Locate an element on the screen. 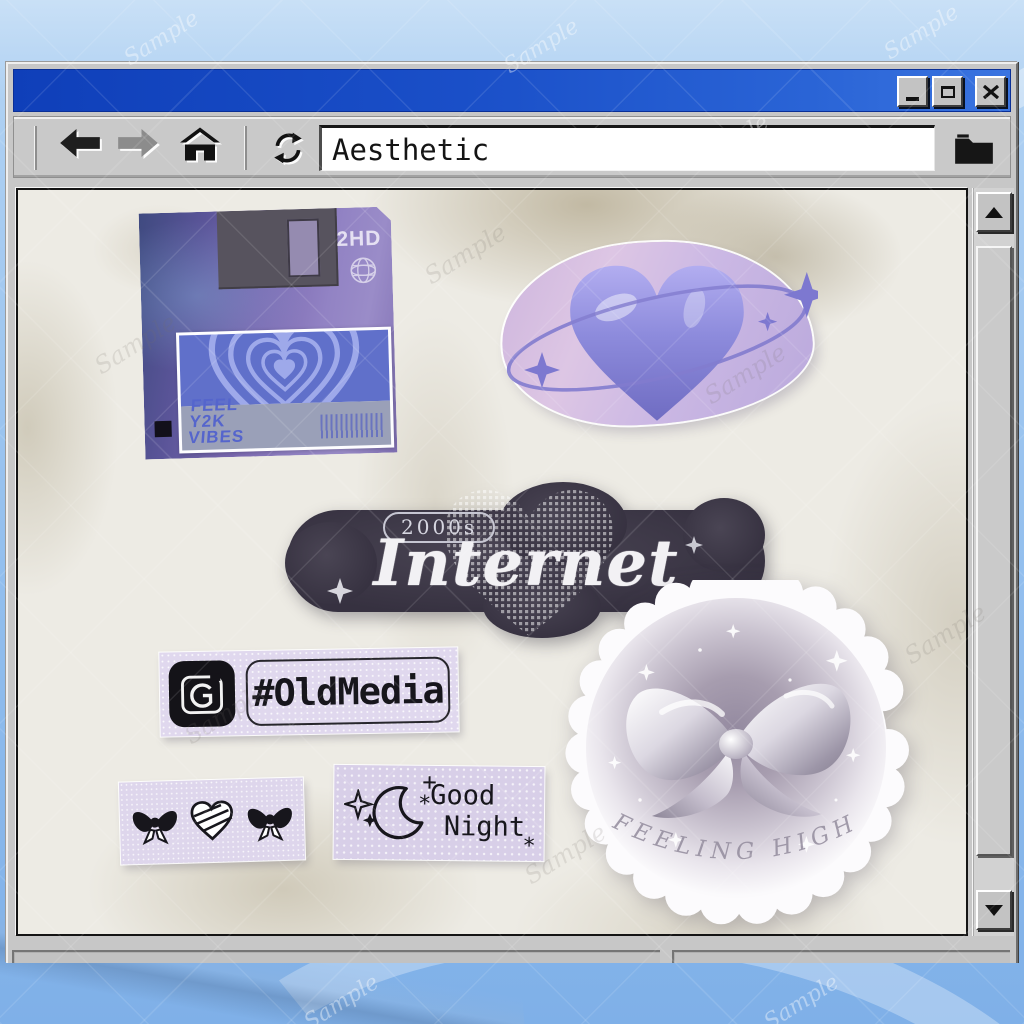 The image size is (1024, 1024). status-bar is located at coordinates (512, 951).